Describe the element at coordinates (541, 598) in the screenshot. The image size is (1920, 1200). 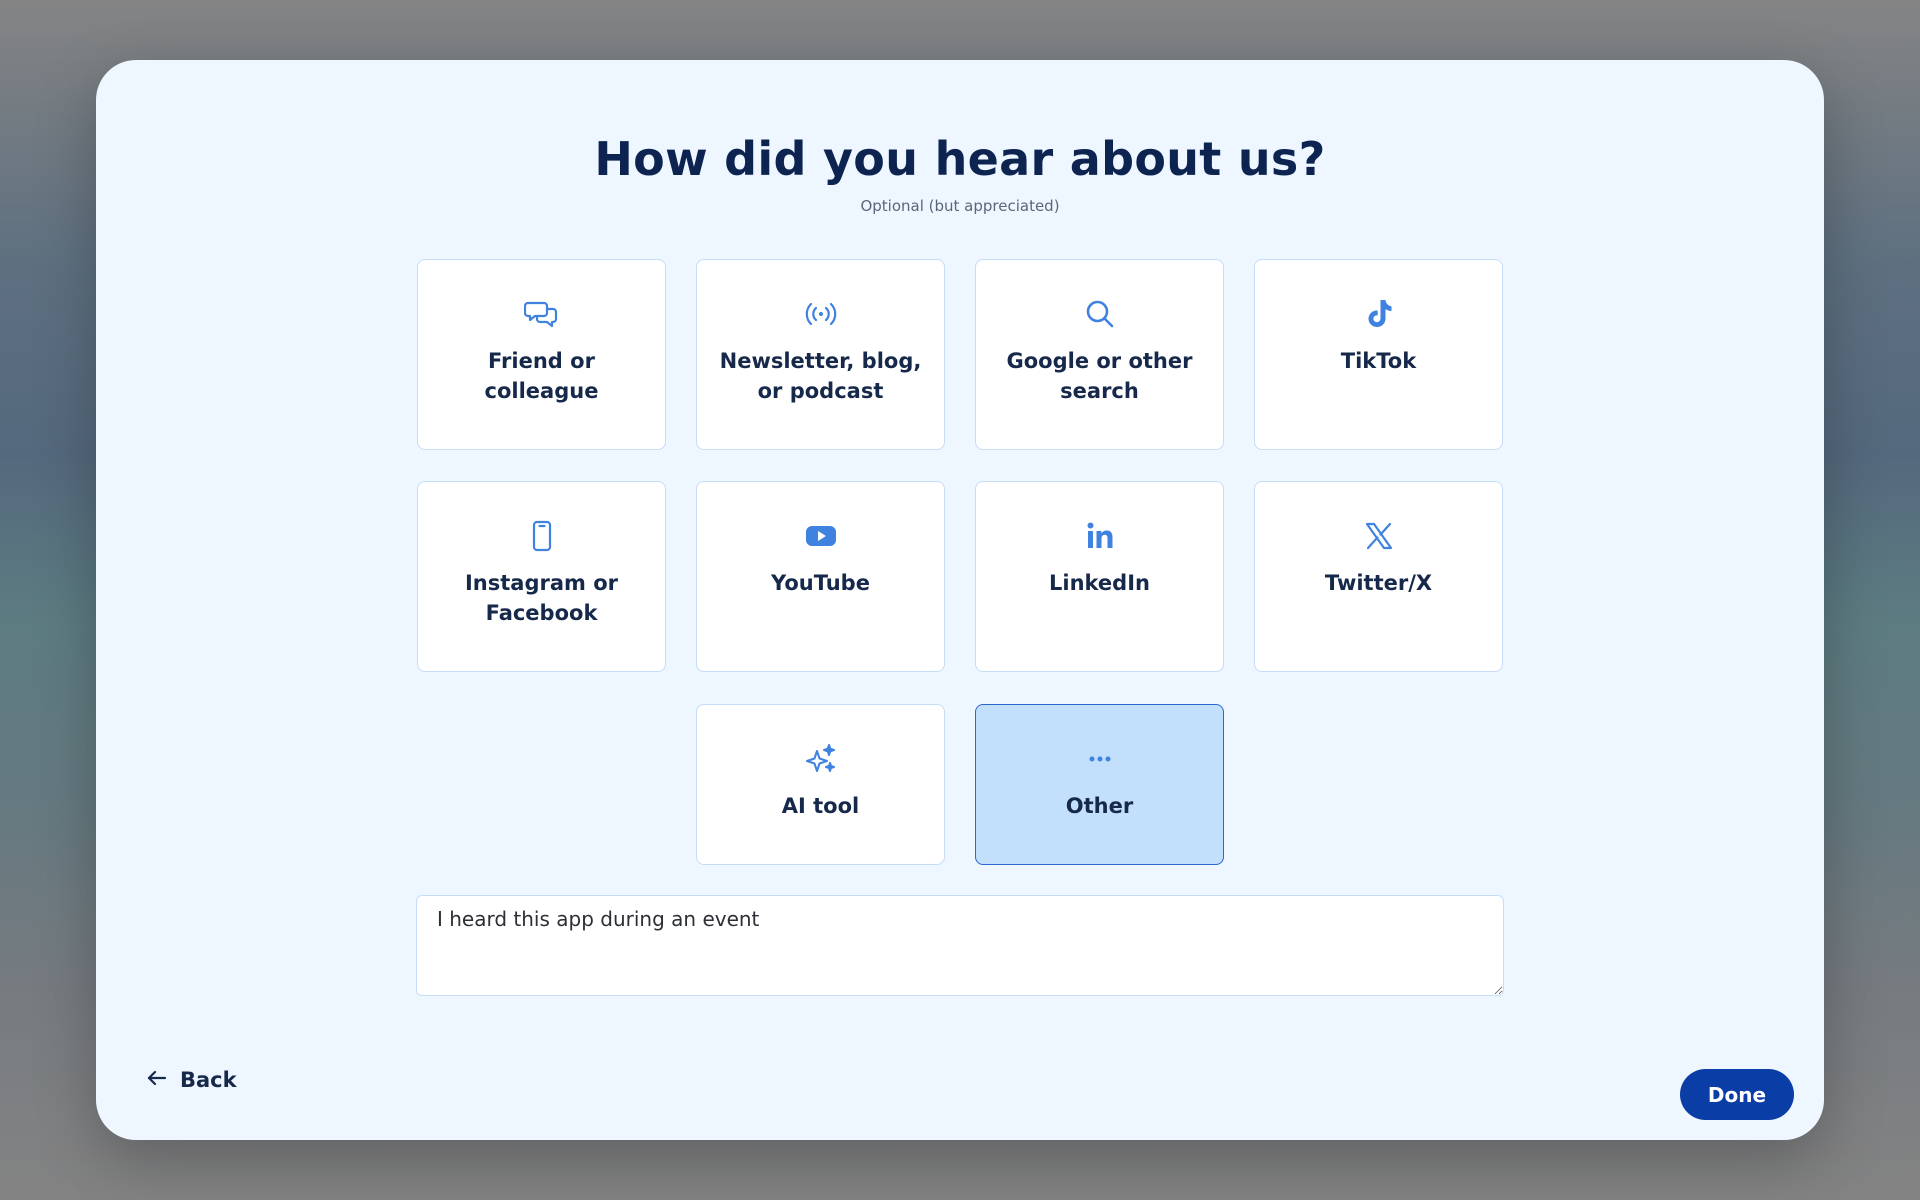
I see `option-label: Instagram or Facebook` at that location.